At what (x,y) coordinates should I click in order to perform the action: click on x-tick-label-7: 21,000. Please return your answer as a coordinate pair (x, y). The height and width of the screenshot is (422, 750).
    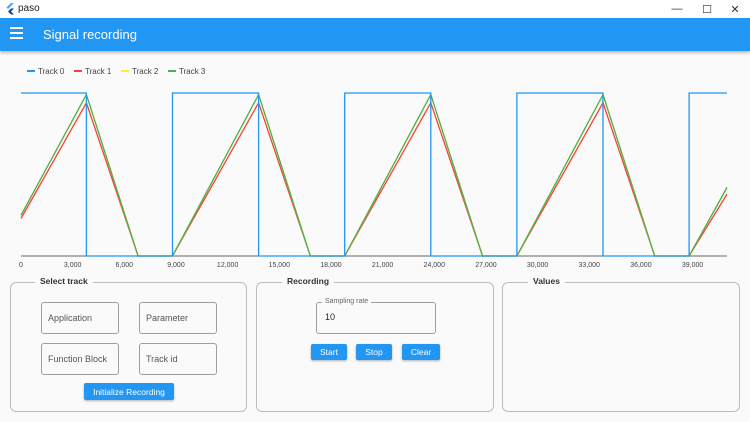
    Looking at the image, I should click on (383, 265).